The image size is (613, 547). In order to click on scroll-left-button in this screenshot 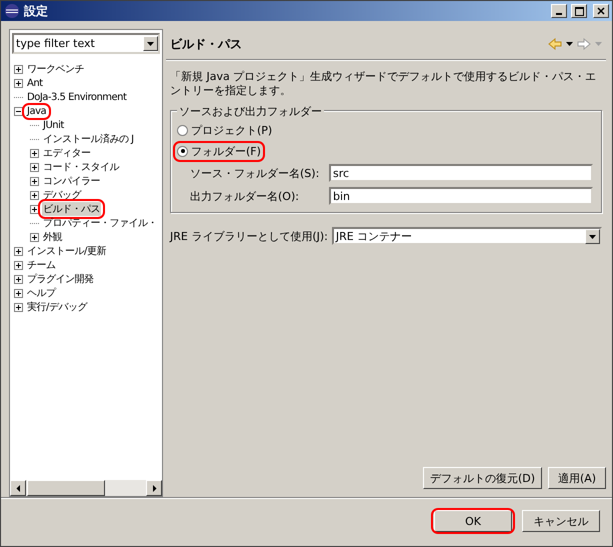, I will do `click(18, 488)`.